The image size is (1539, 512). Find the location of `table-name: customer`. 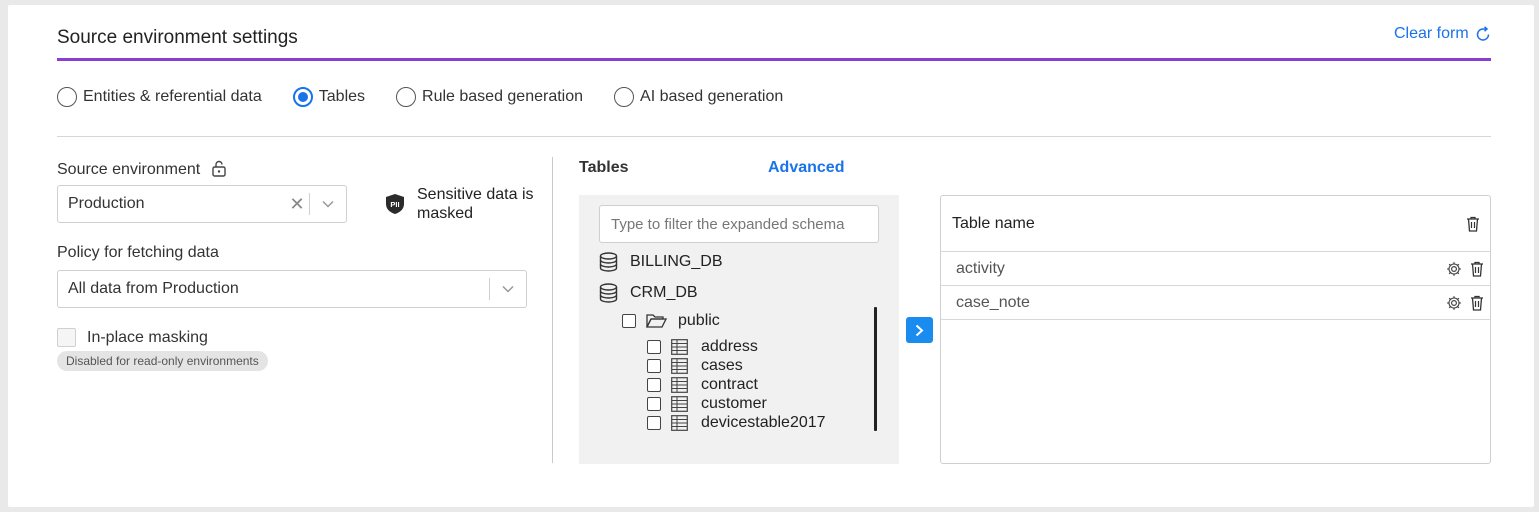

table-name: customer is located at coordinates (734, 403).